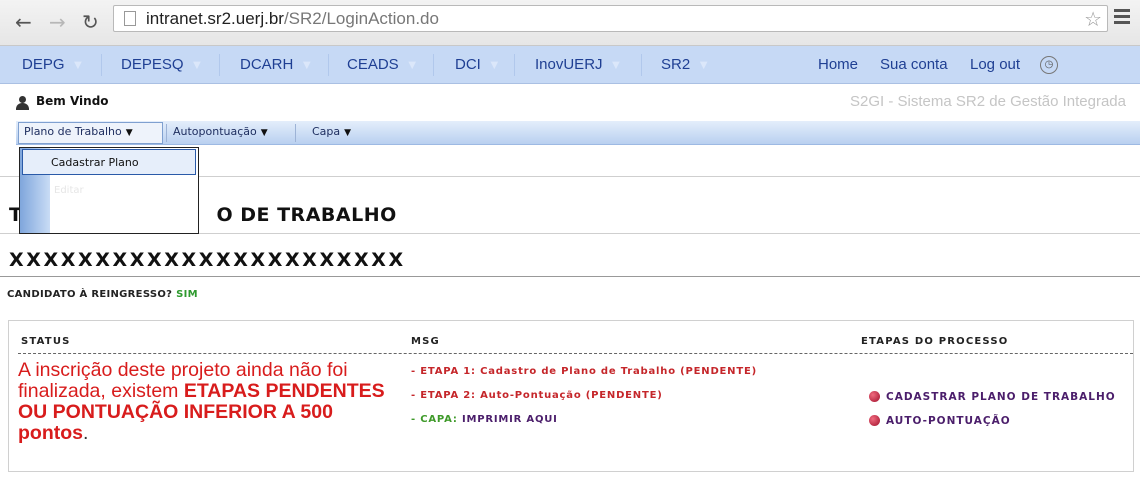 The image size is (1140, 482). Describe the element at coordinates (187, 294) in the screenshot. I see `candidate-value: SIM` at that location.